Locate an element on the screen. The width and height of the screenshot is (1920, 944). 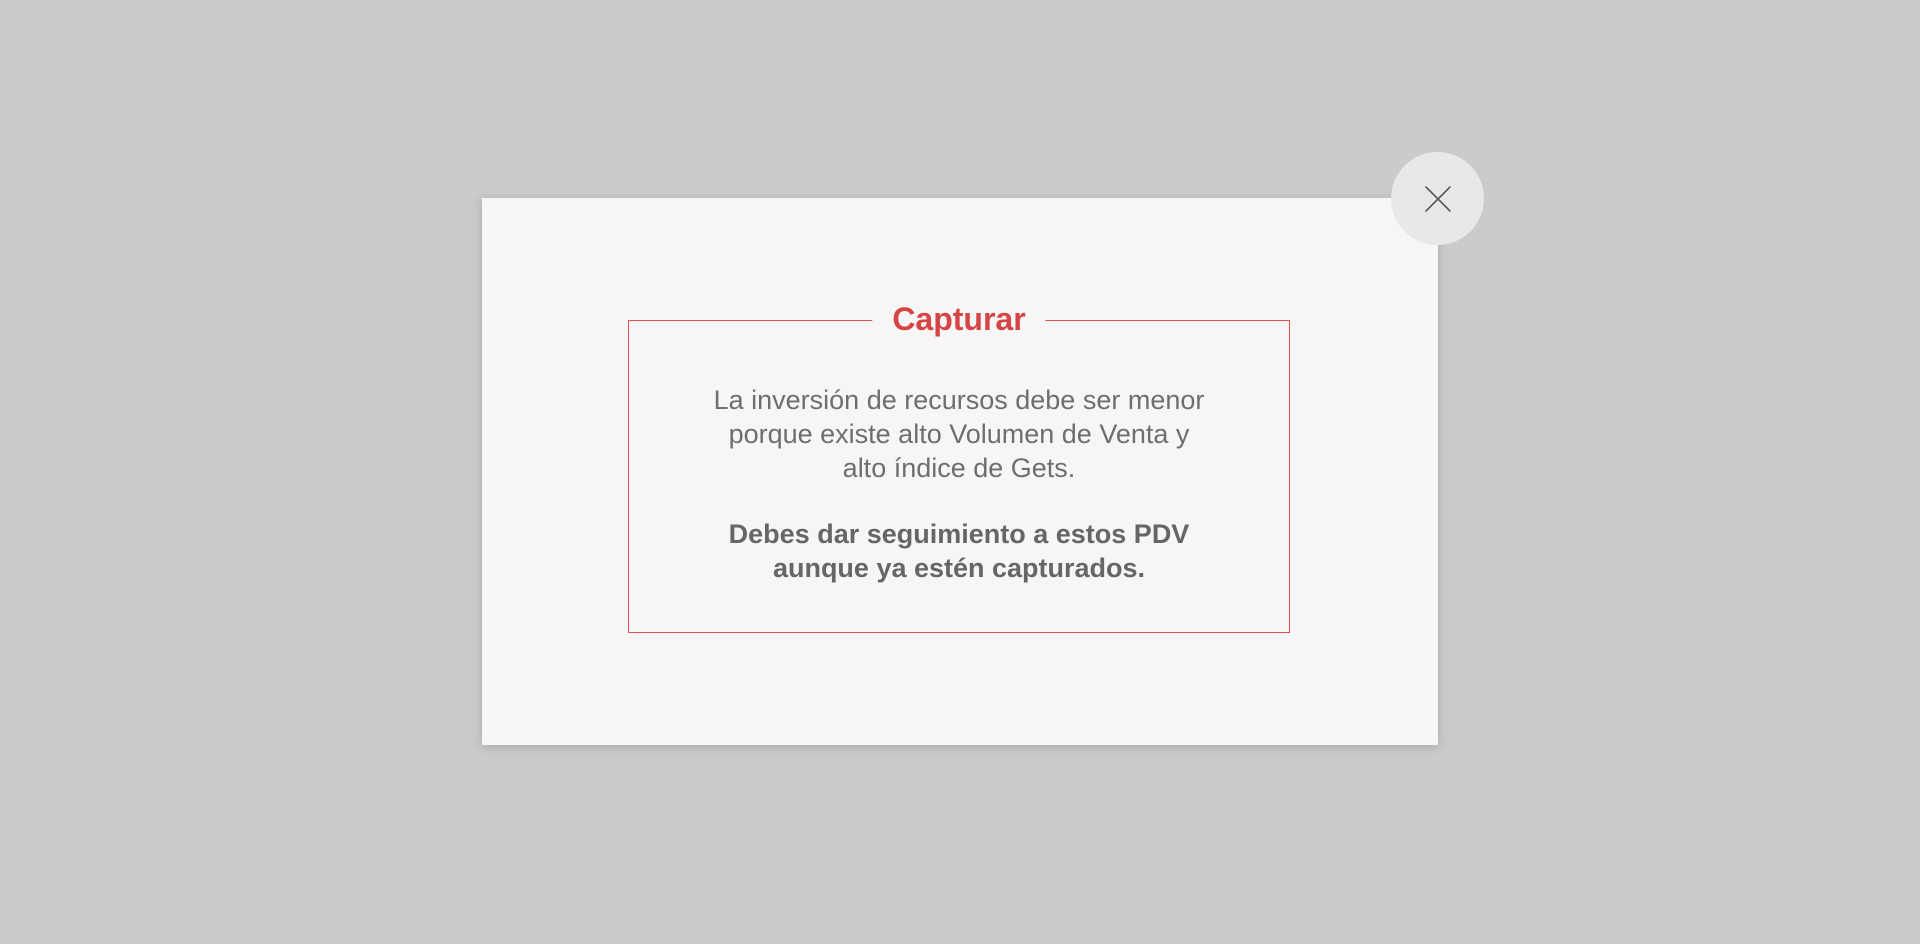
message-line: porque existe alto Volumen de Venta y is located at coordinates (959, 434).